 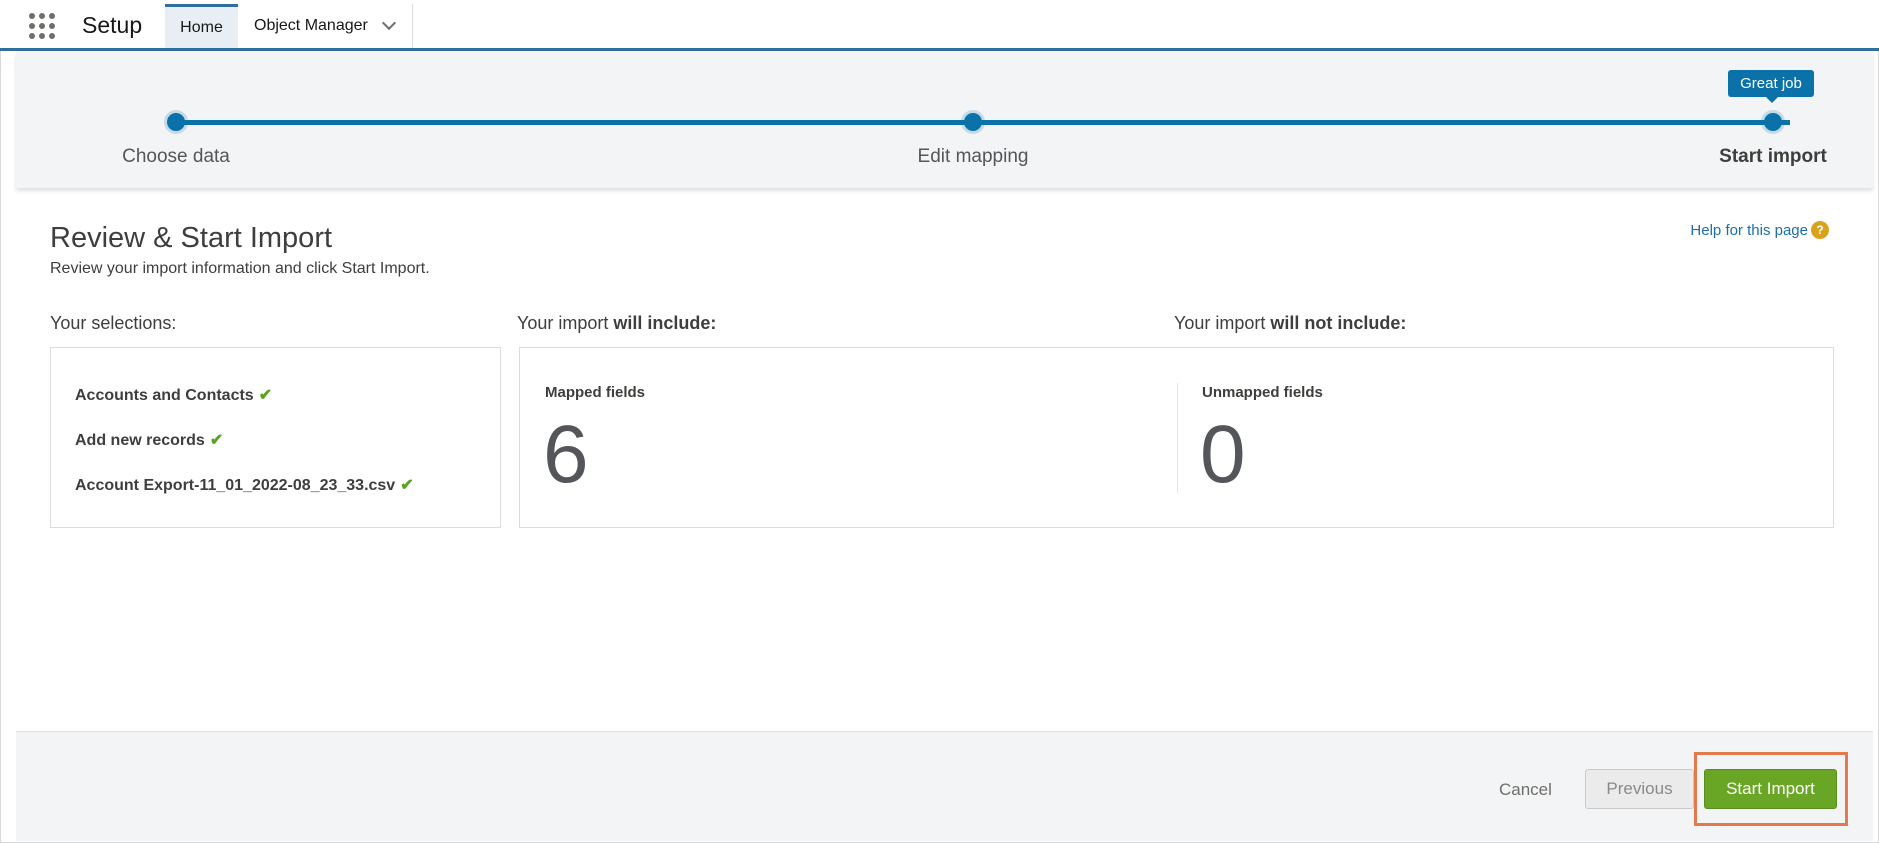 I want to click on app-launcher-icon, so click(x=42, y=26).